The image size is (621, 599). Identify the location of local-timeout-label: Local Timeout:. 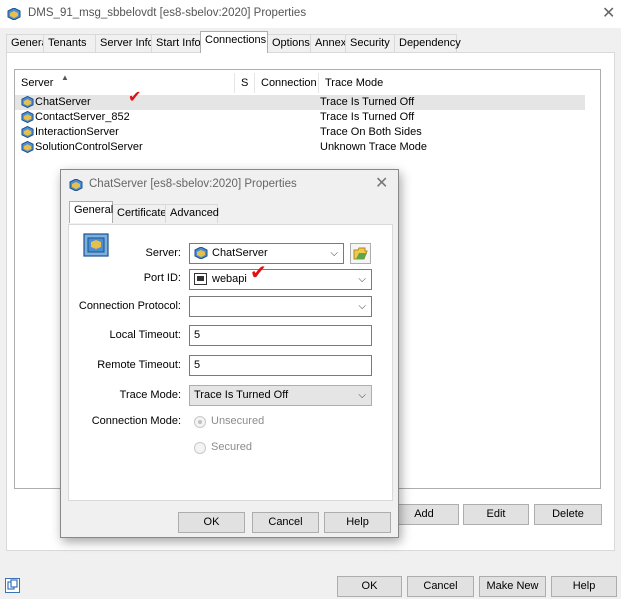
(145, 335).